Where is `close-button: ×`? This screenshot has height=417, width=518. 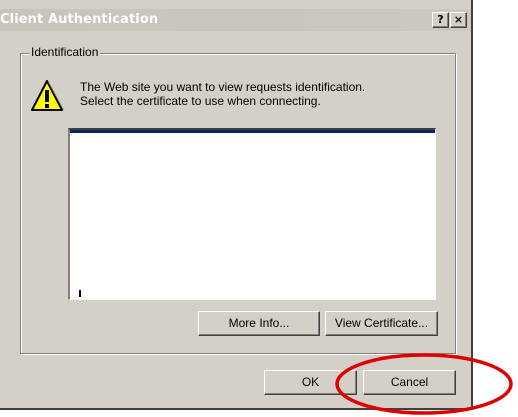
close-button: × is located at coordinates (458, 20).